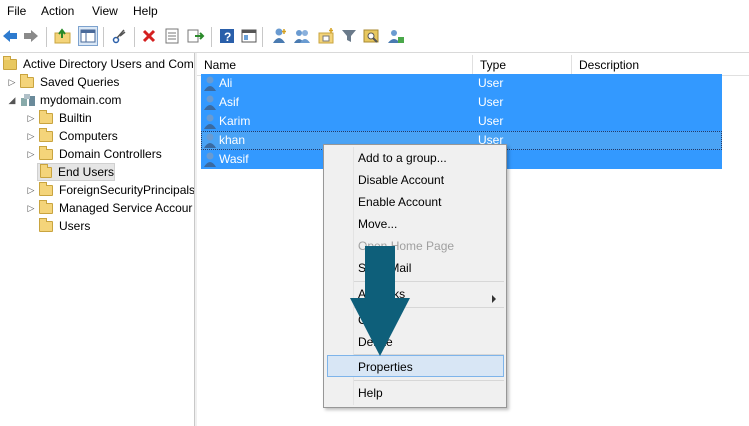  Describe the element at coordinates (63, 36) in the screenshot. I see `up-folder-icon` at that location.